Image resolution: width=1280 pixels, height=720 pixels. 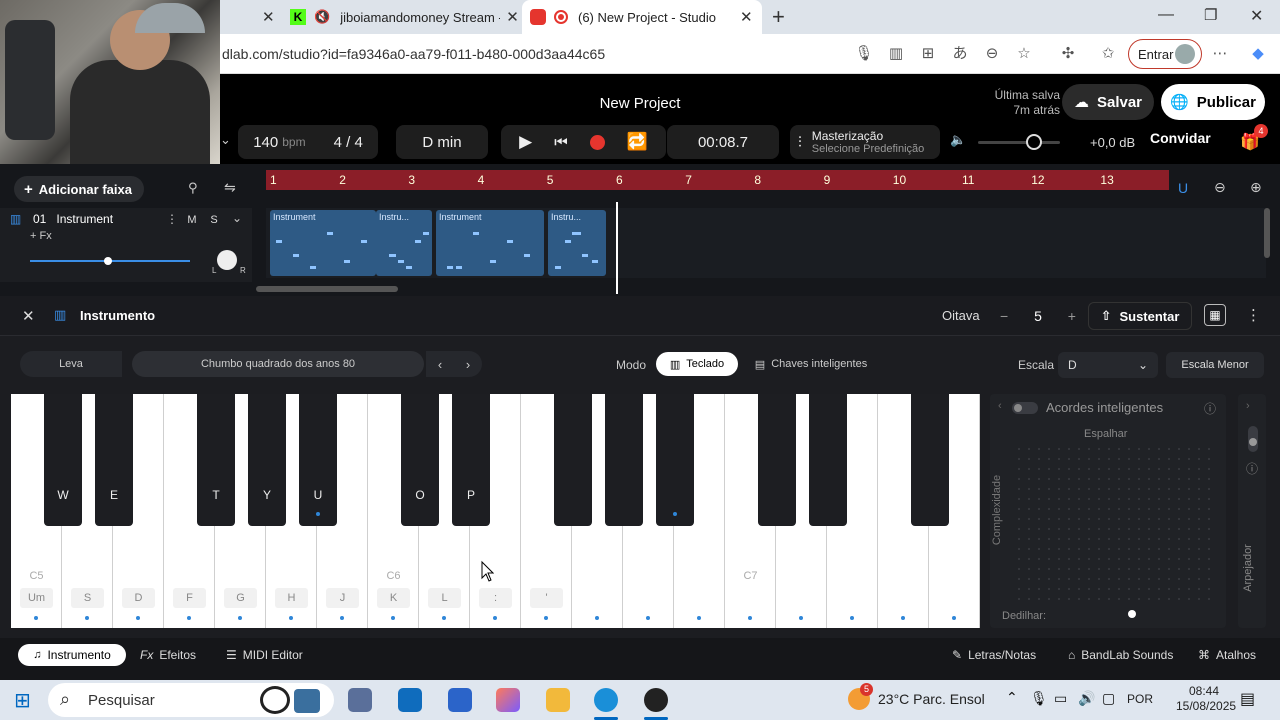 I want to click on tab-instrument: ♫ Instrumento, so click(x=72, y=655).